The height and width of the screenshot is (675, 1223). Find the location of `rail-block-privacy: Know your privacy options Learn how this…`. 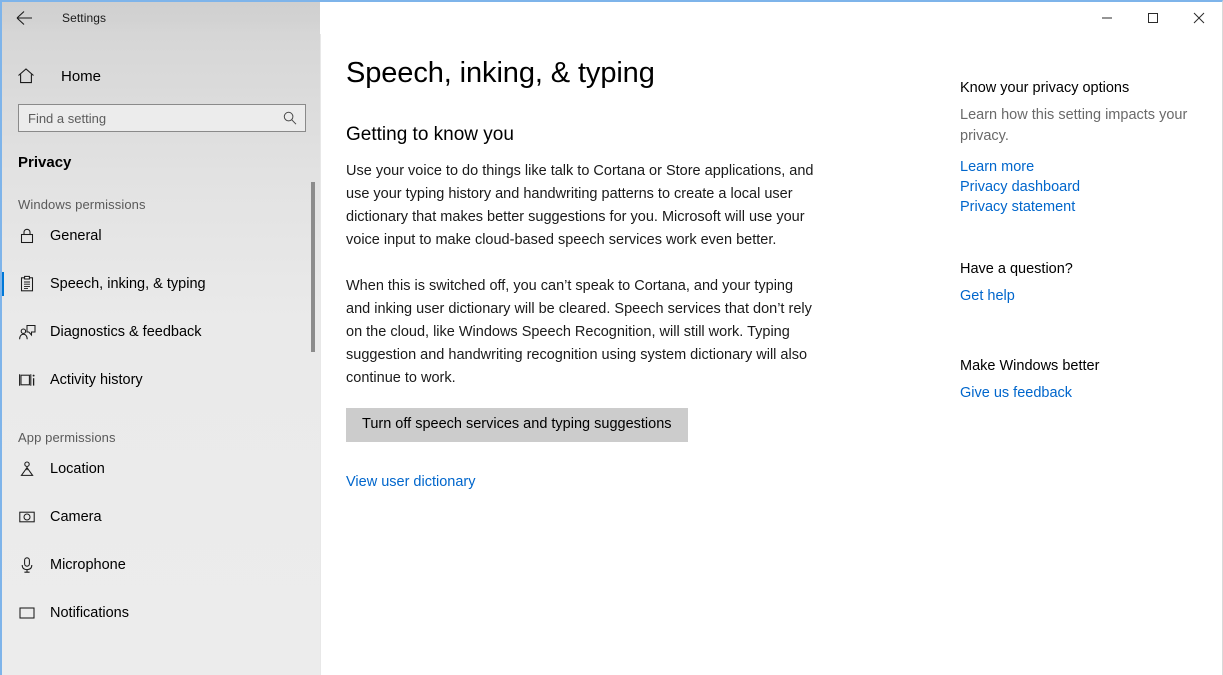

rail-block-privacy: Know your privacy options Learn how this… is located at coordinates (1085, 148).